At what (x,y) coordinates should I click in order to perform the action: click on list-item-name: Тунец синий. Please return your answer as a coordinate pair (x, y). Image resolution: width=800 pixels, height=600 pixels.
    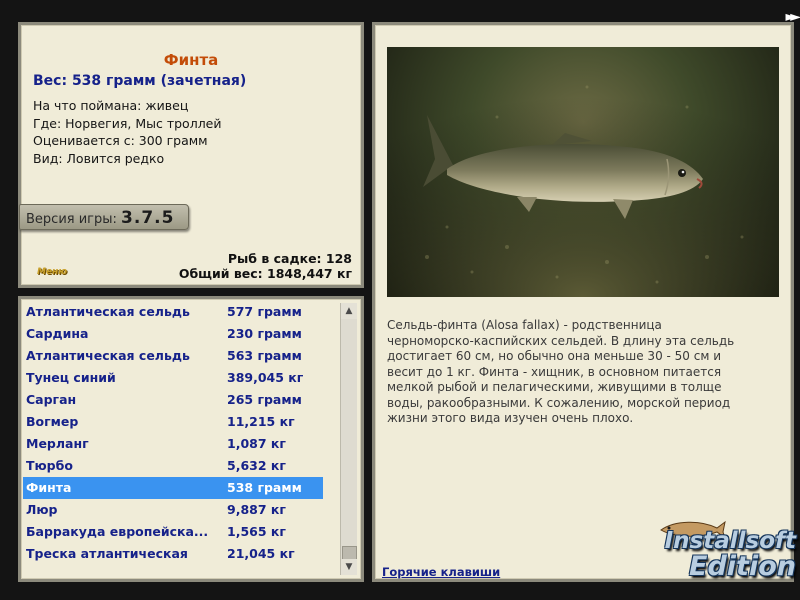
    Looking at the image, I should click on (71, 377).